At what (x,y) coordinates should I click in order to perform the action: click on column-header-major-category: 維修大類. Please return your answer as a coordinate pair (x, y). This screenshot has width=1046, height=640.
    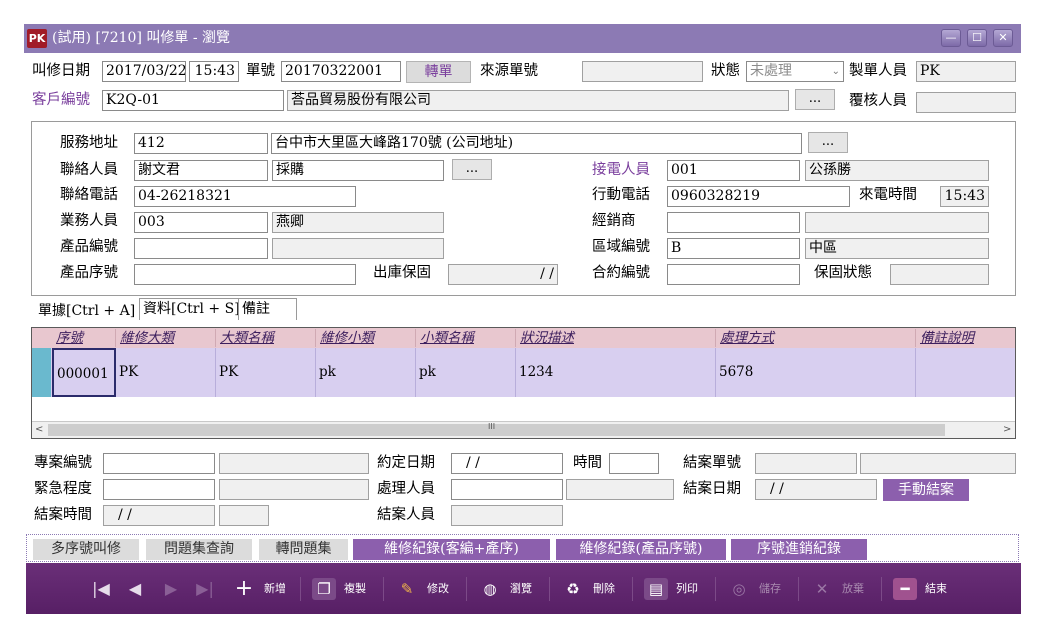
    Looking at the image, I should click on (166, 338).